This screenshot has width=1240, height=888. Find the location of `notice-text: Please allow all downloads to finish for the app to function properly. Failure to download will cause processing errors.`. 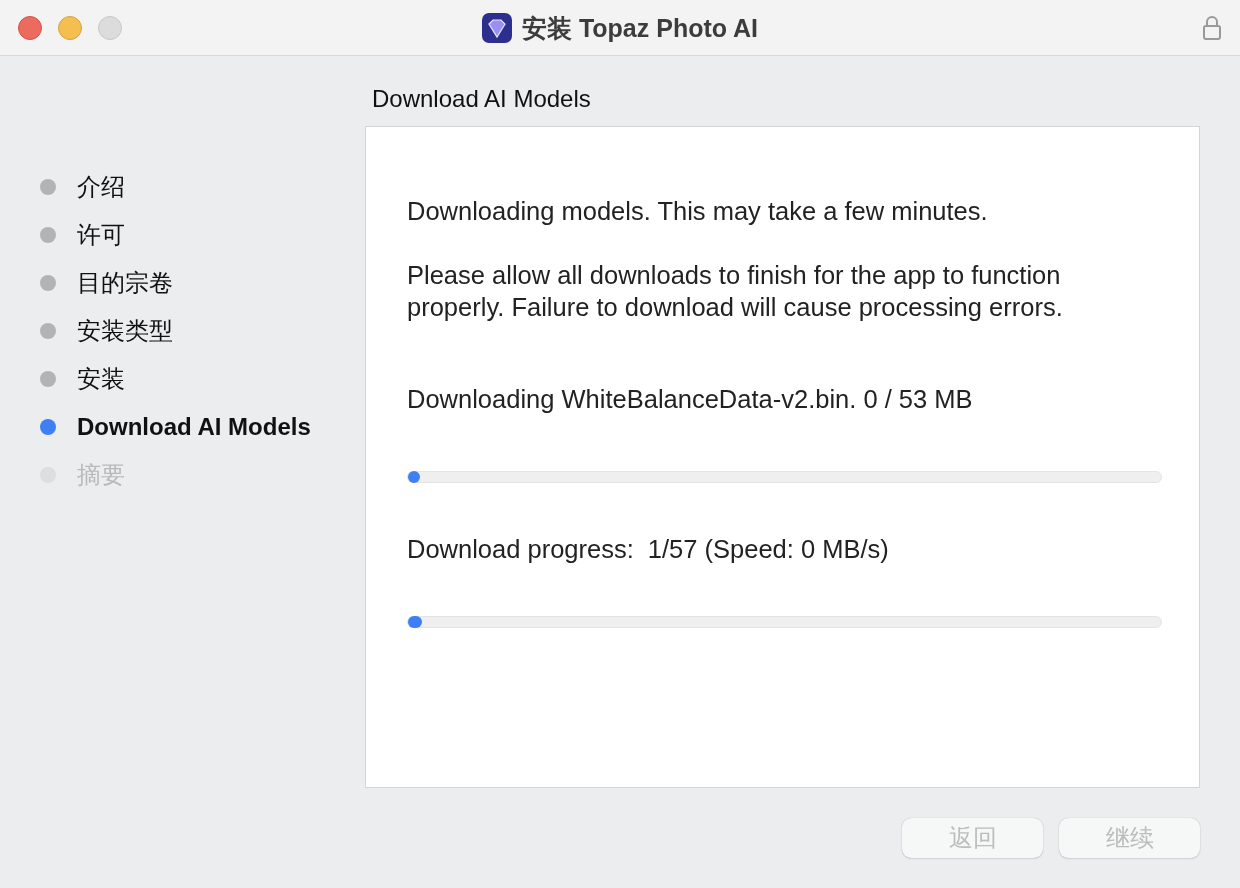

notice-text: Please allow all downloads to finish for the app to function properly. Failure to download will cause processing errors. is located at coordinates (735, 291).